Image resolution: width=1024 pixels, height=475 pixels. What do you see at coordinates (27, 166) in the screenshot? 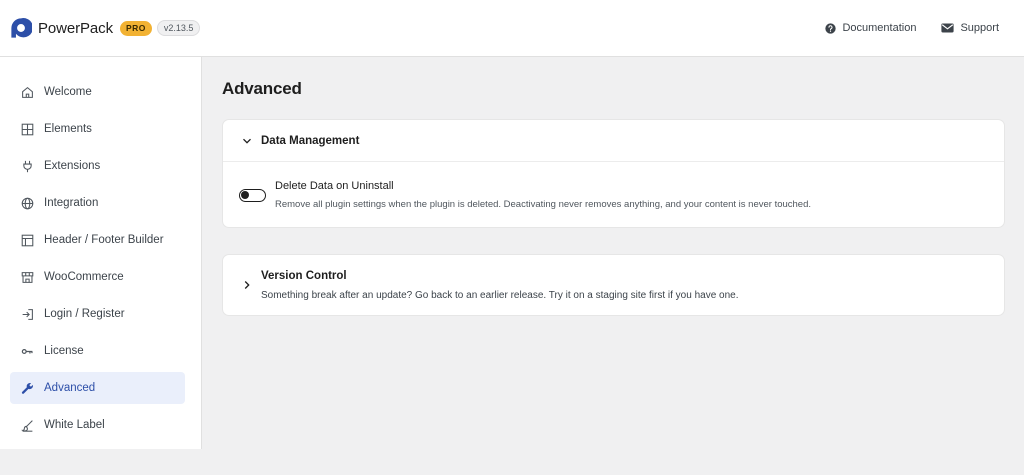
I see `plug-icon` at bounding box center [27, 166].